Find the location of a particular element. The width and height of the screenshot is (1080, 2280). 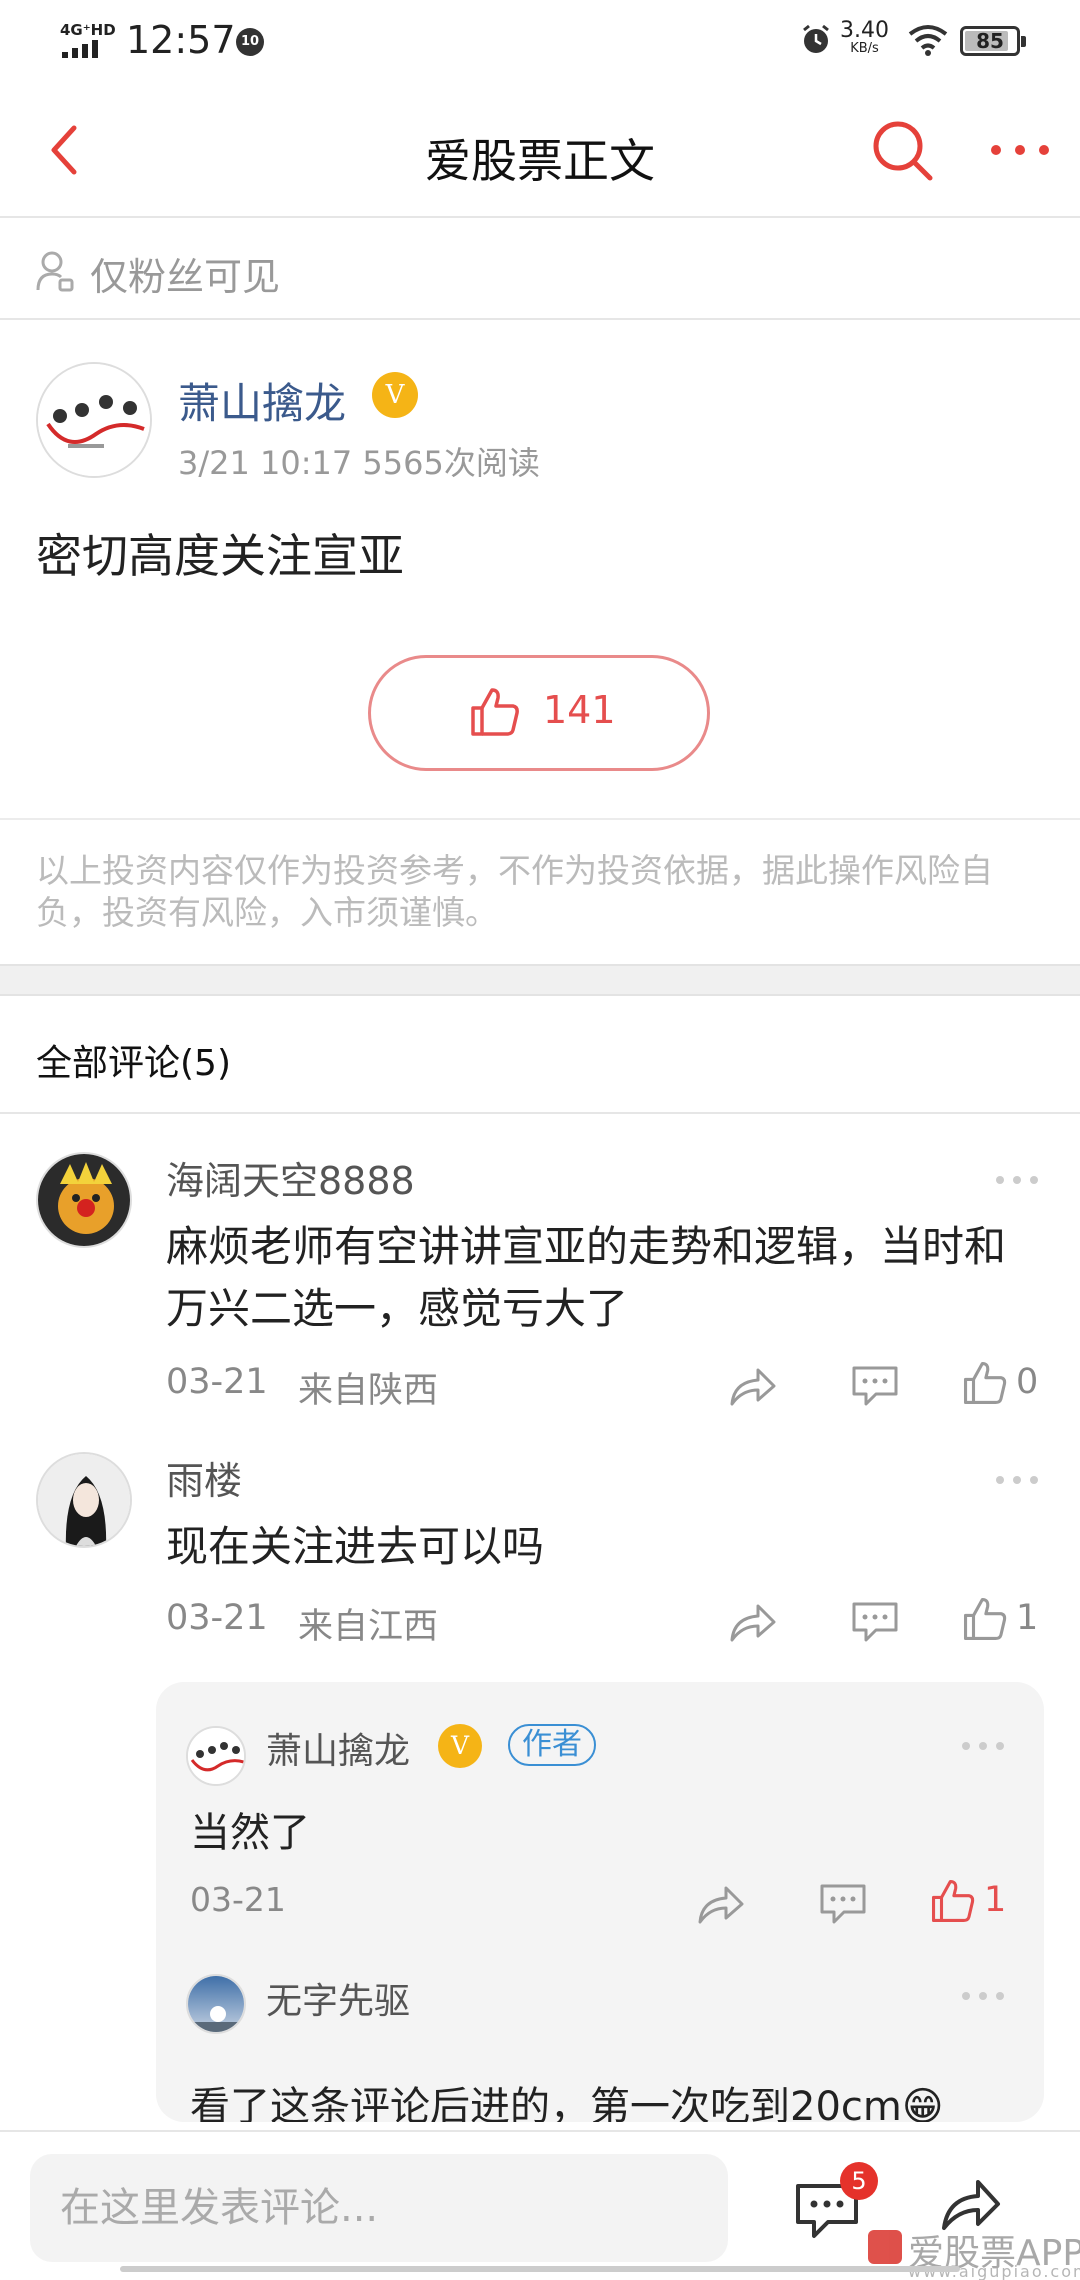

speed-value: 3.40 is located at coordinates (864, 30).